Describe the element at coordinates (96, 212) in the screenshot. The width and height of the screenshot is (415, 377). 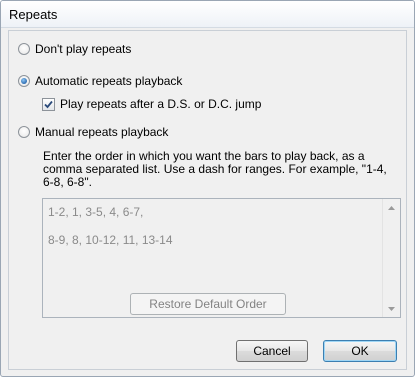
I see `repeat-order-line: 1-2, 1, 3-5, 4, 6-7,` at that location.